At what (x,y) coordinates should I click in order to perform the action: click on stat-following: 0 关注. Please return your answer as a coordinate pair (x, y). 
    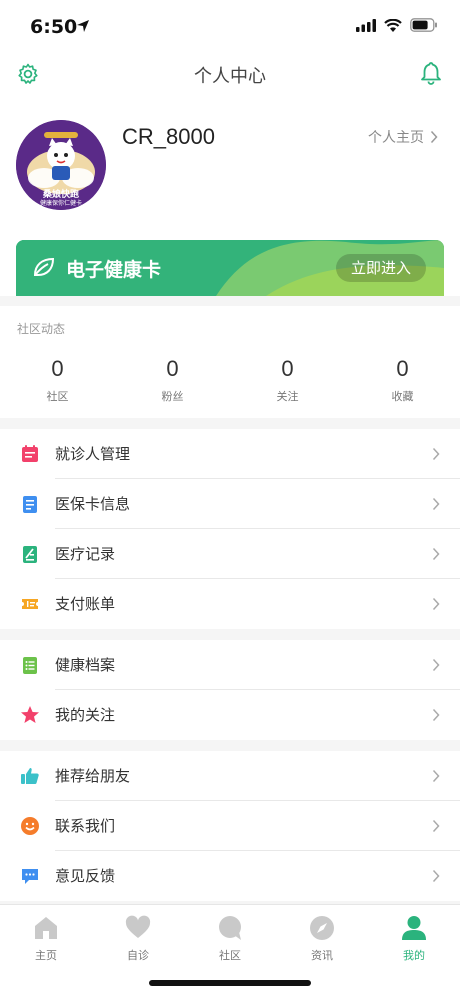
    Looking at the image, I should click on (287, 380).